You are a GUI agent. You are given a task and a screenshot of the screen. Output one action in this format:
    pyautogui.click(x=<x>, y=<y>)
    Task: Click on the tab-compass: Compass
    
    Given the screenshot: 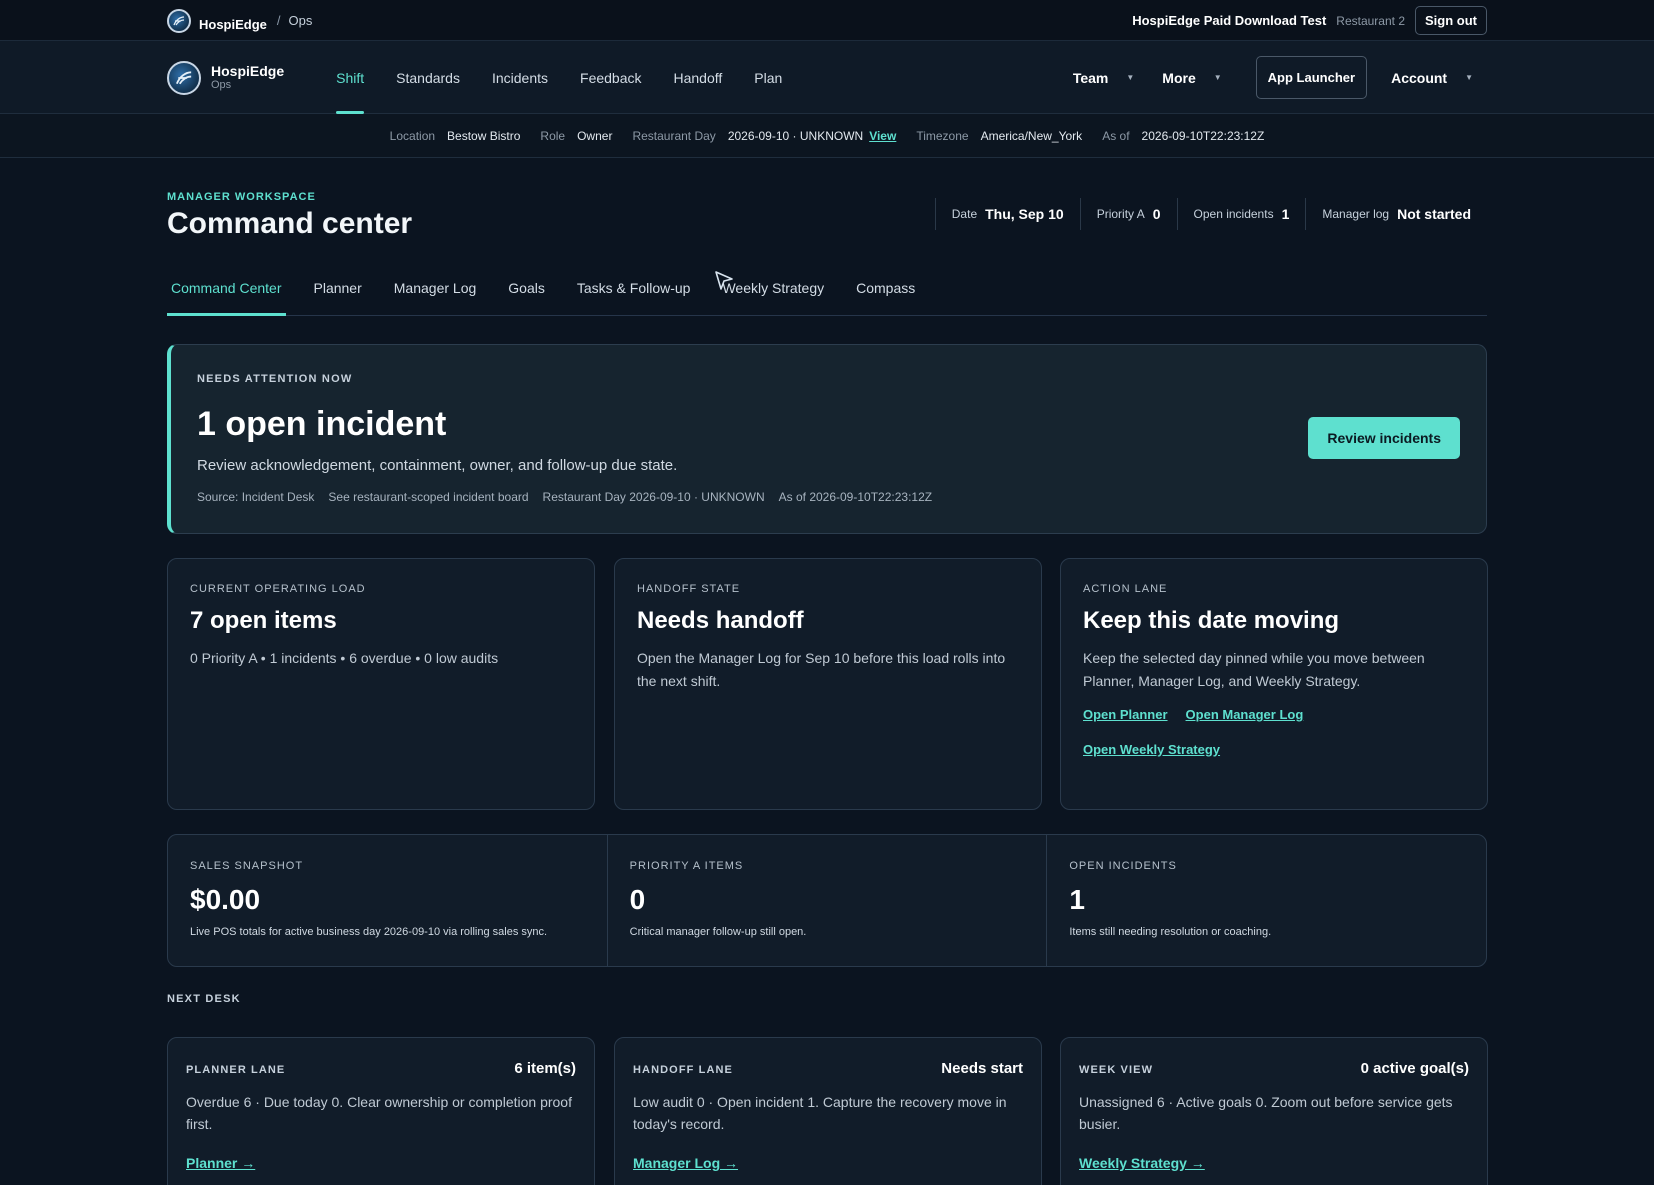 What is the action you would take?
    pyautogui.click(x=885, y=291)
    